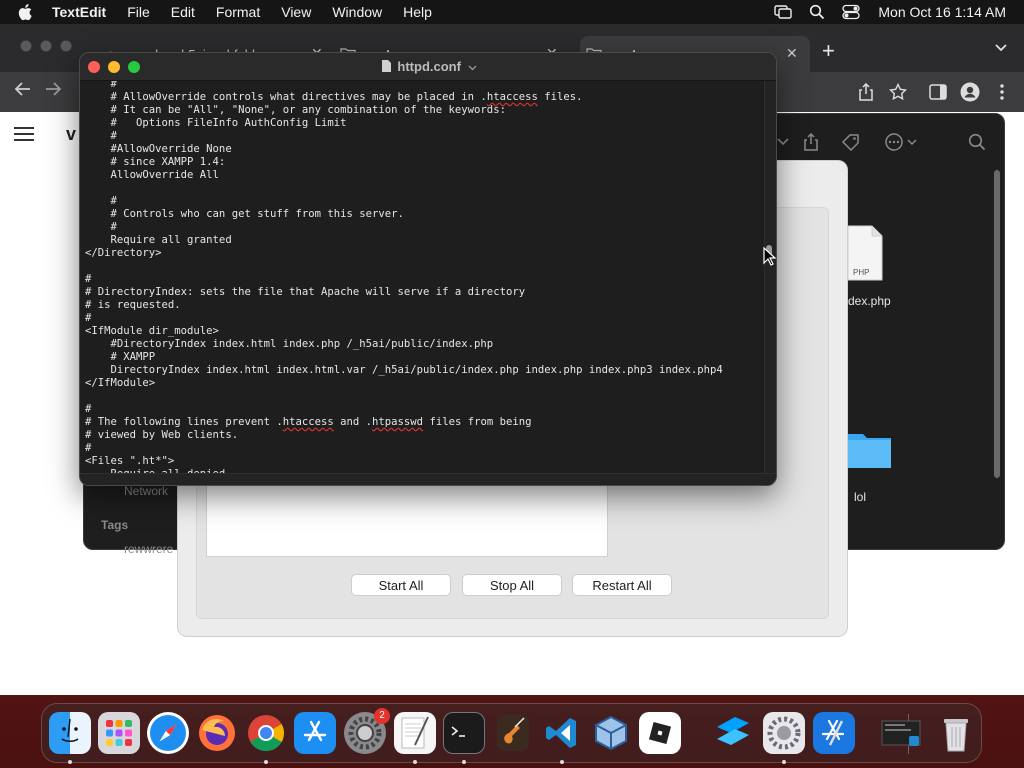 Image resolution: width=1024 pixels, height=768 pixels. What do you see at coordinates (146, 491) in the screenshot?
I see `sidebar-item-network: Network` at bounding box center [146, 491].